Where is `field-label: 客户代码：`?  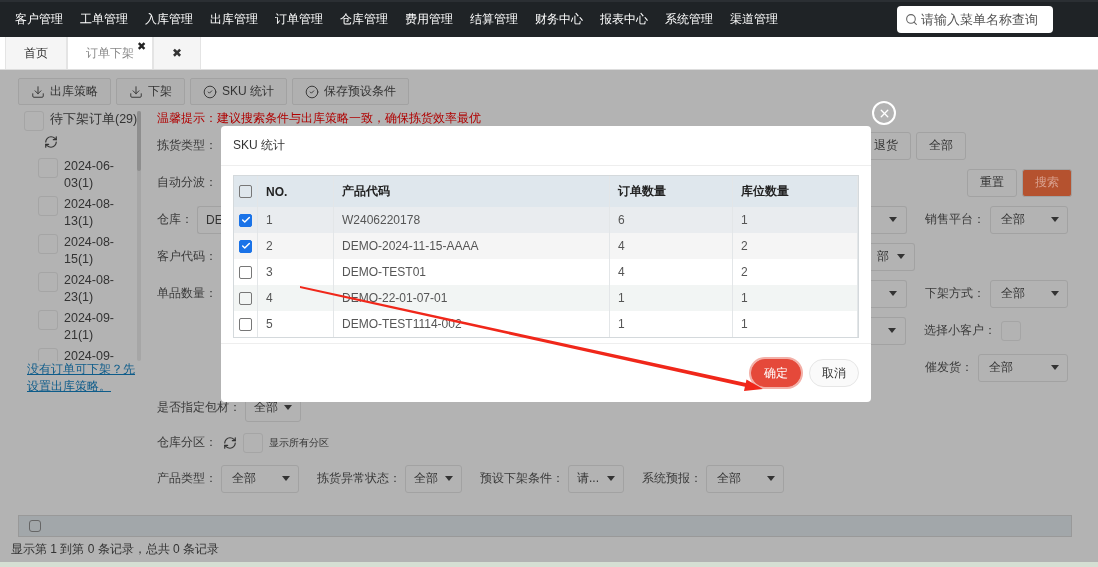
field-label: 客户代码： is located at coordinates (187, 256).